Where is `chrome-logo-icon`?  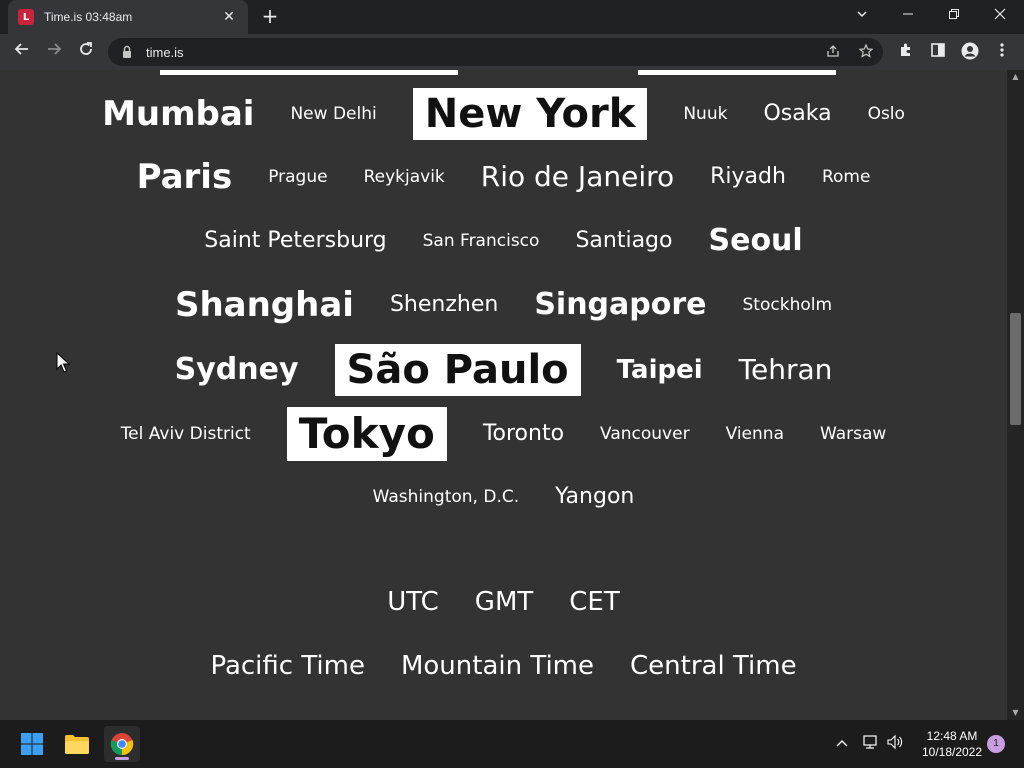 chrome-logo-icon is located at coordinates (122, 744).